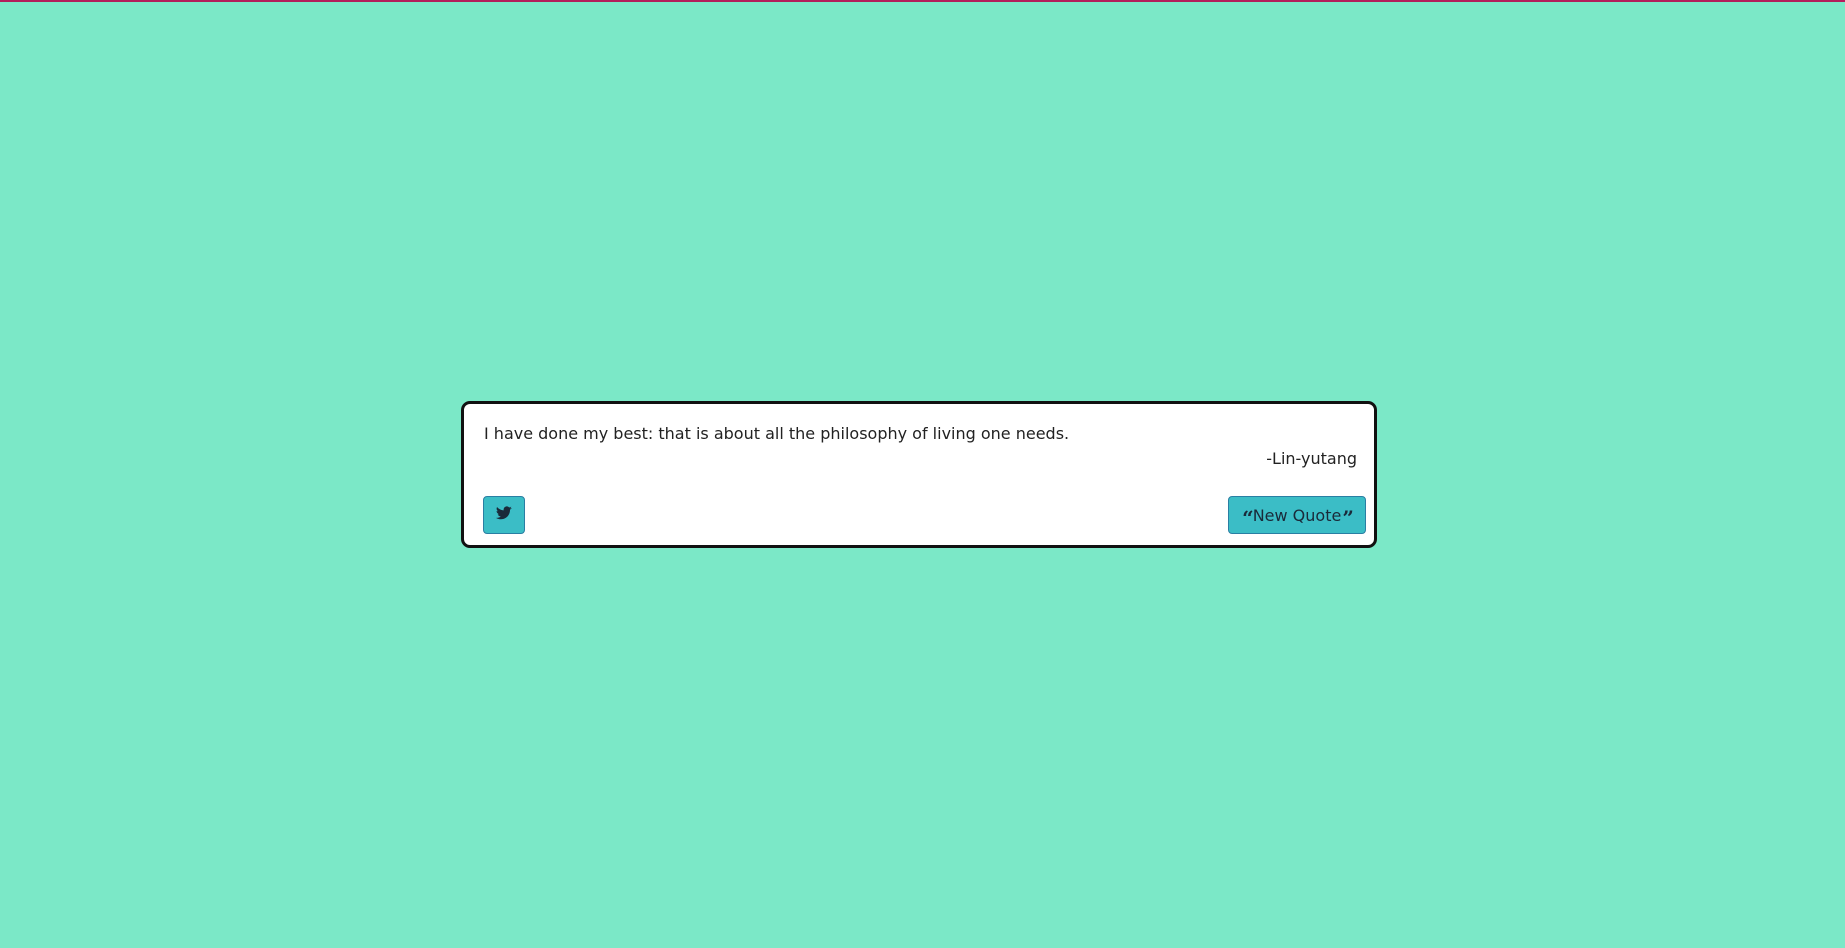 The image size is (1845, 948). I want to click on twitter-icon, so click(503, 515).